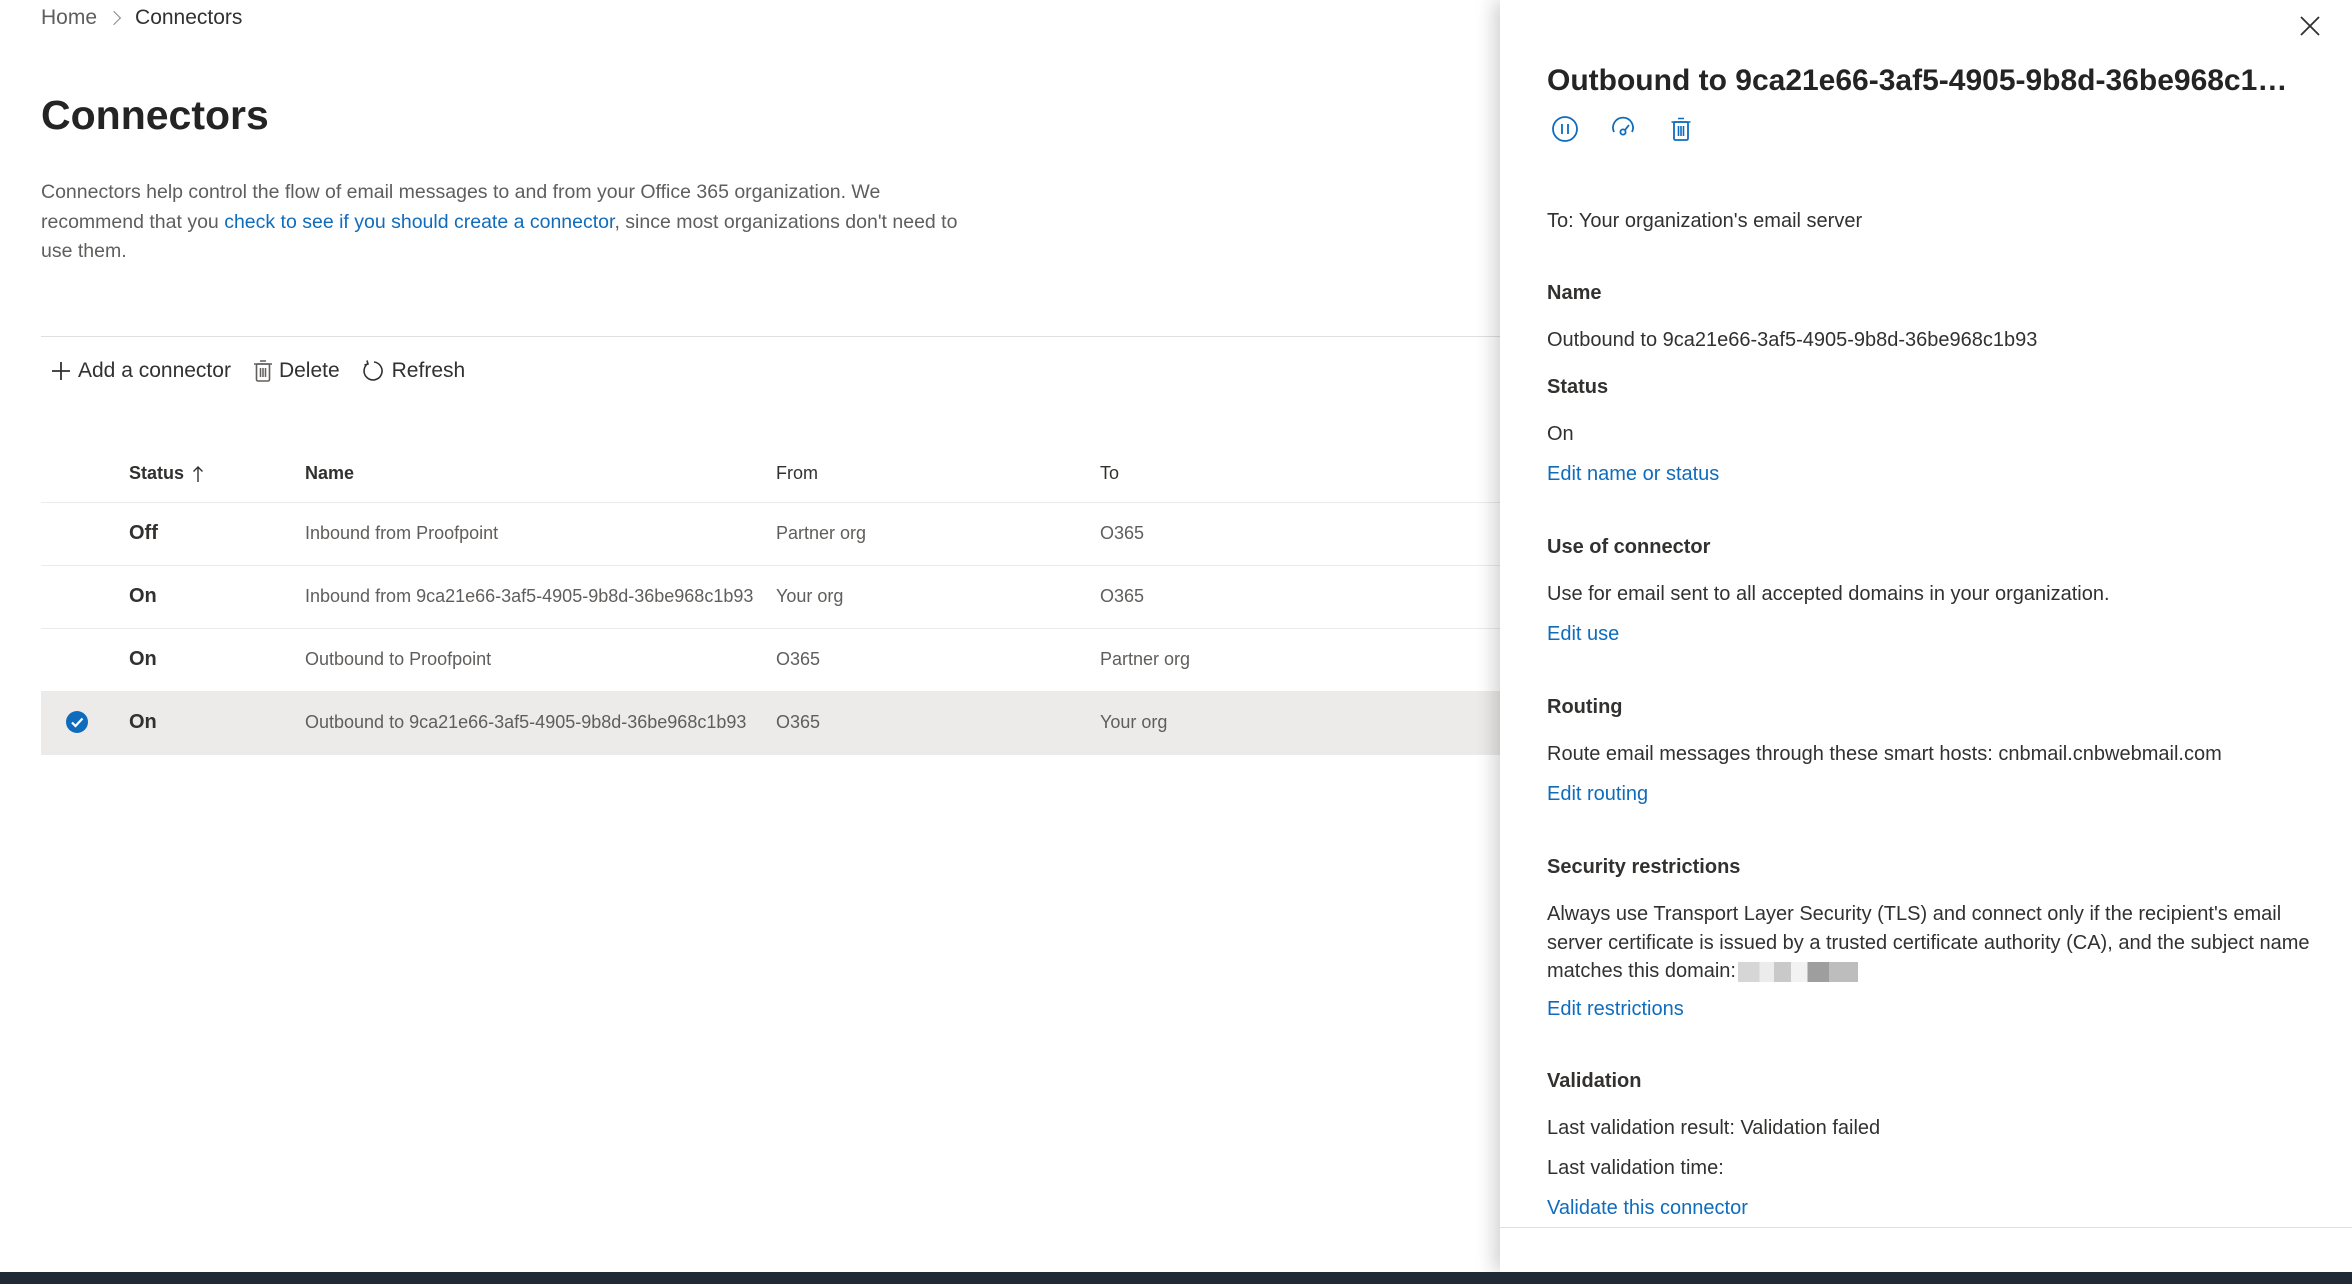  Describe the element at coordinates (1594, 1081) in the screenshot. I see `validation-header: Validation` at that location.